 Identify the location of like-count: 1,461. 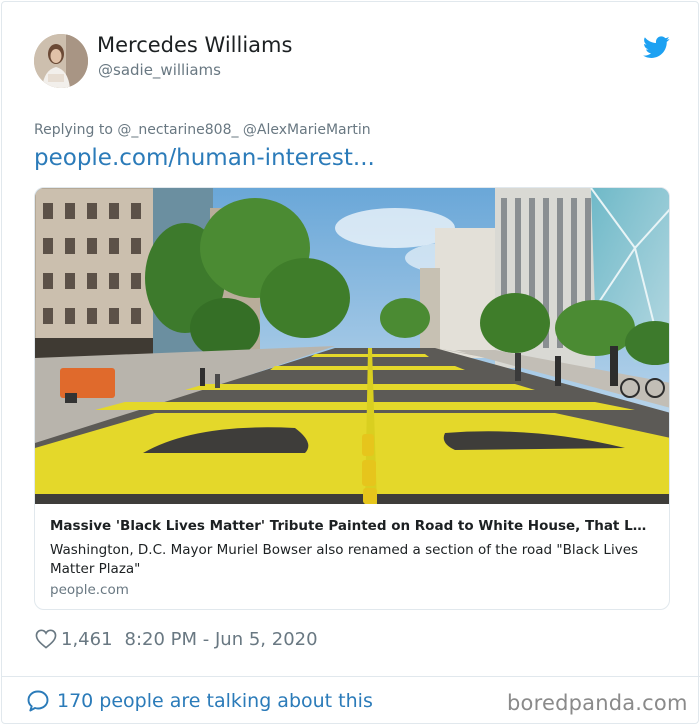
(87, 639).